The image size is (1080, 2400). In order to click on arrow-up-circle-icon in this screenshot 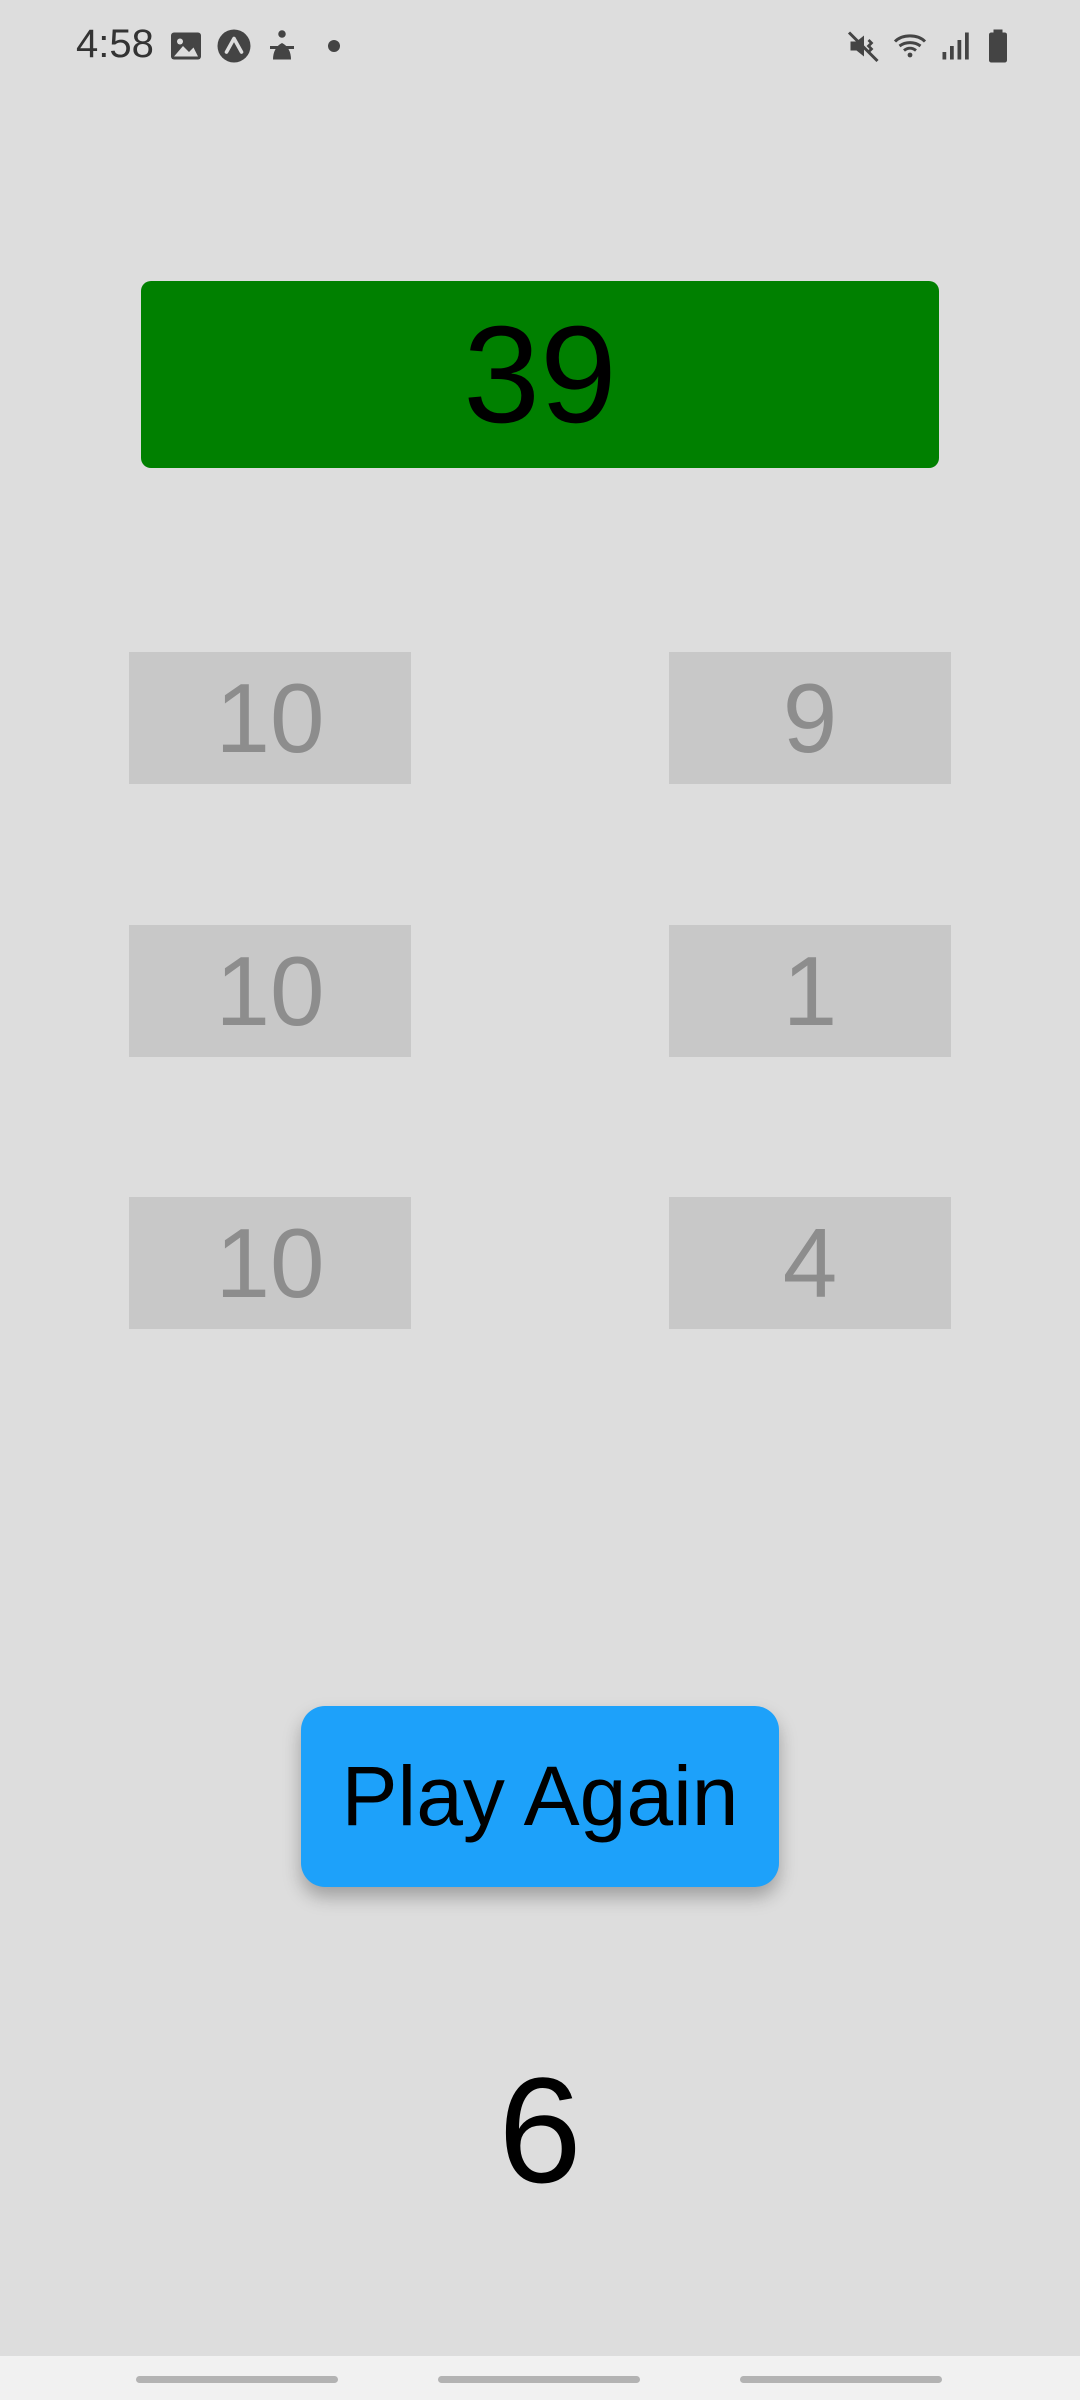, I will do `click(234, 46)`.